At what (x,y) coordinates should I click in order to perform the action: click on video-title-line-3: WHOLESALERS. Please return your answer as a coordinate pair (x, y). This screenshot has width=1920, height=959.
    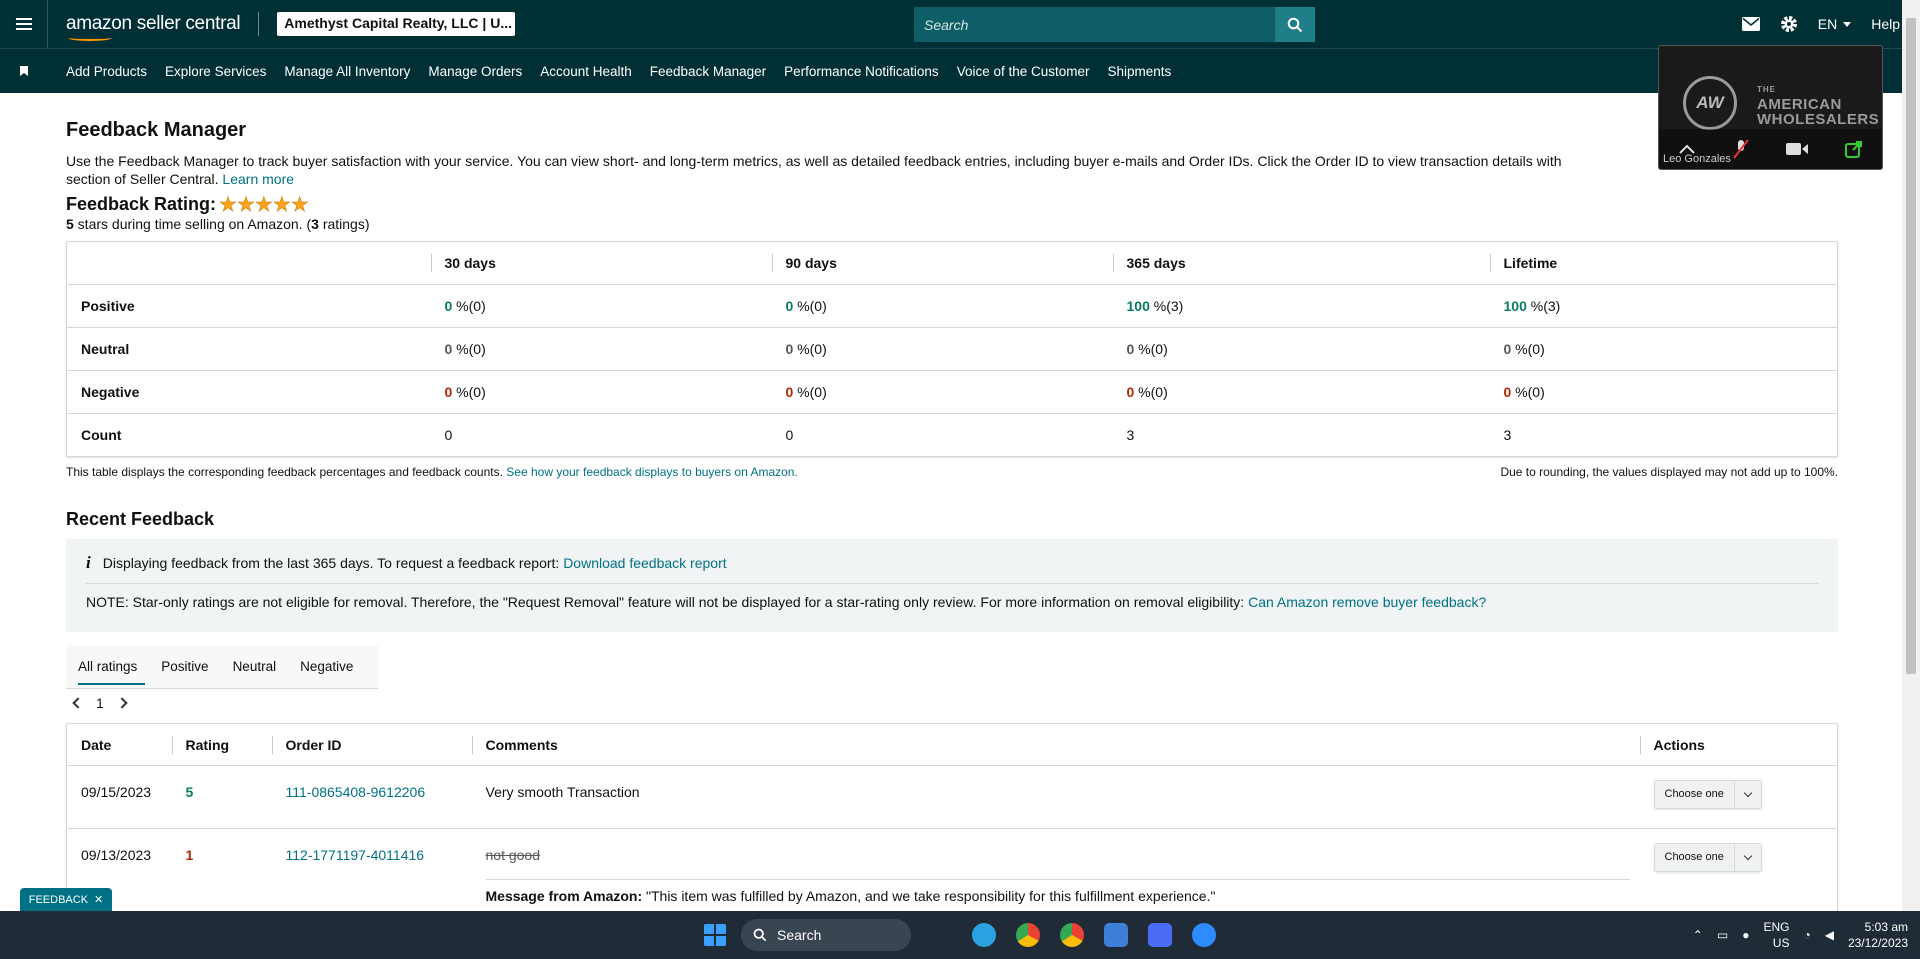
    Looking at the image, I should click on (1818, 119).